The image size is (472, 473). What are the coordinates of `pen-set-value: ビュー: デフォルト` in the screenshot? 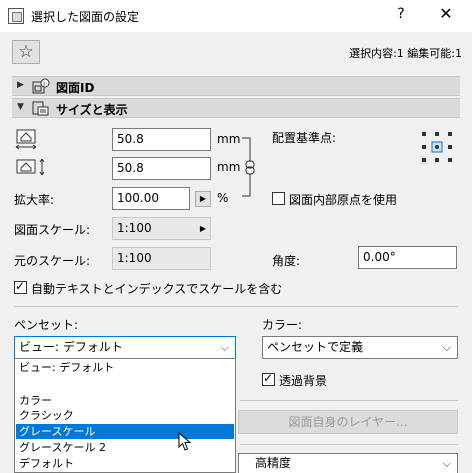 It's located at (71, 347).